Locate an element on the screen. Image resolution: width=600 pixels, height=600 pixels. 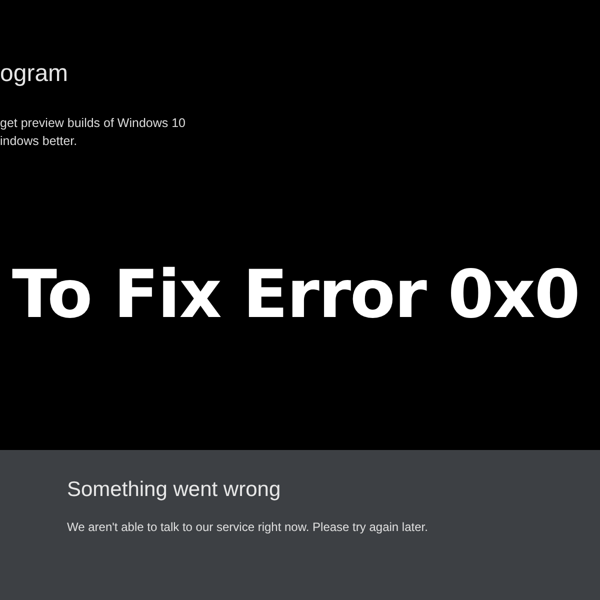
error-message: We aren't able to talk to our service right now. Please try again later. is located at coordinates (247, 527).